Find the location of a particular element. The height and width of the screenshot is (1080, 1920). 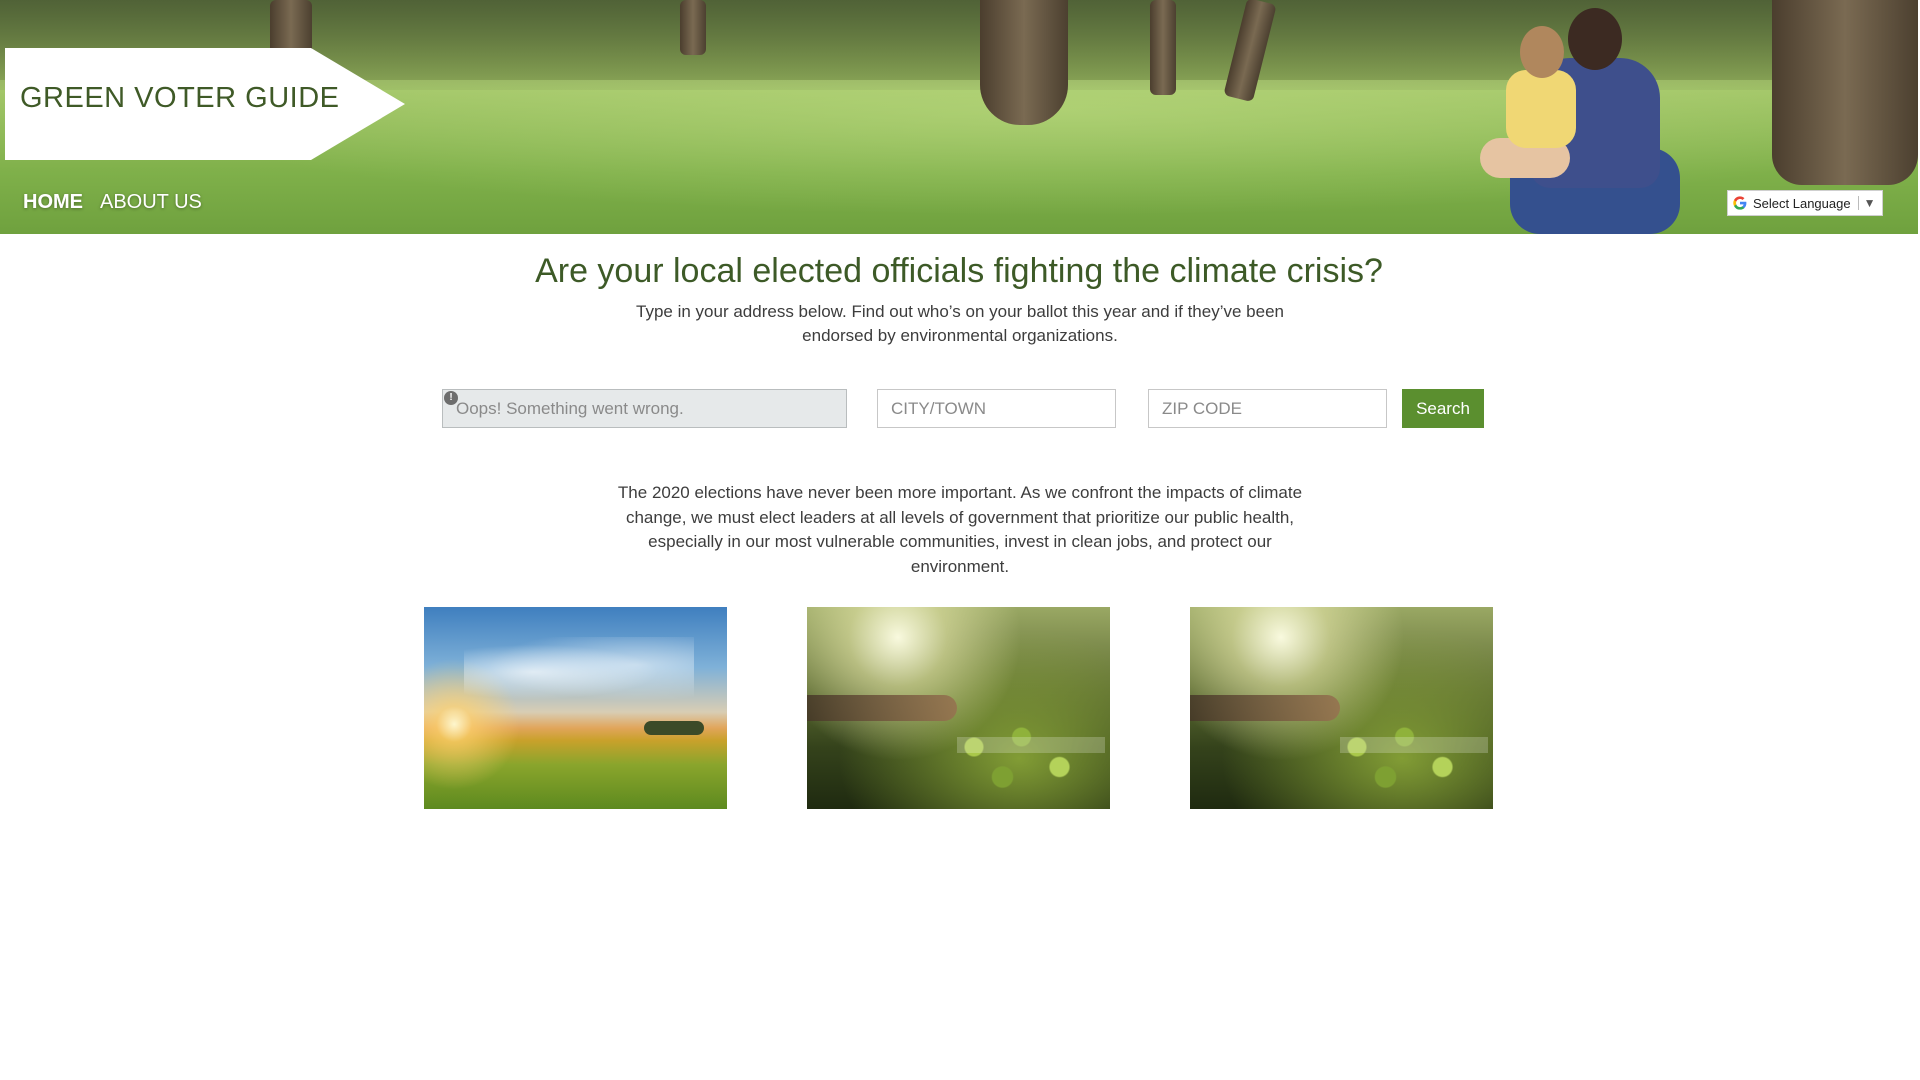

zip-code-input is located at coordinates (1267, 408).